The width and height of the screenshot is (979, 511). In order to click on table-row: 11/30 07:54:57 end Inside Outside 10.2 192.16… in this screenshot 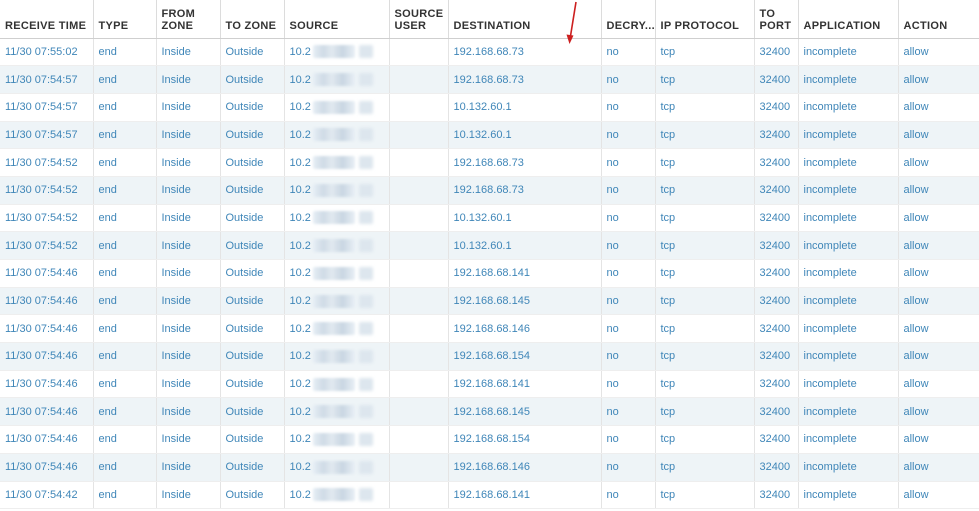, I will do `click(489, 79)`.